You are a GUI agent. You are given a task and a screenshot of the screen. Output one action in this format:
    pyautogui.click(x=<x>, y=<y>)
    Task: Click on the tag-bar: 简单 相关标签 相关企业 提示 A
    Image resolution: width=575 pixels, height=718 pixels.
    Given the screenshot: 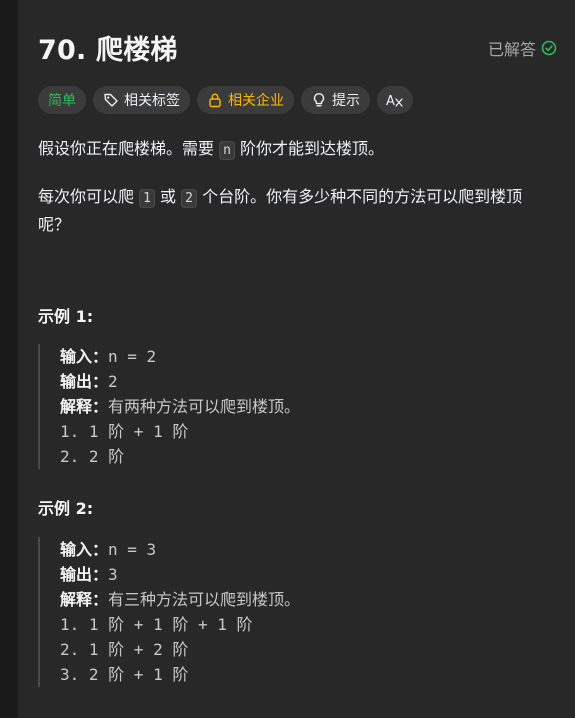 What is the action you would take?
    pyautogui.click(x=225, y=100)
    